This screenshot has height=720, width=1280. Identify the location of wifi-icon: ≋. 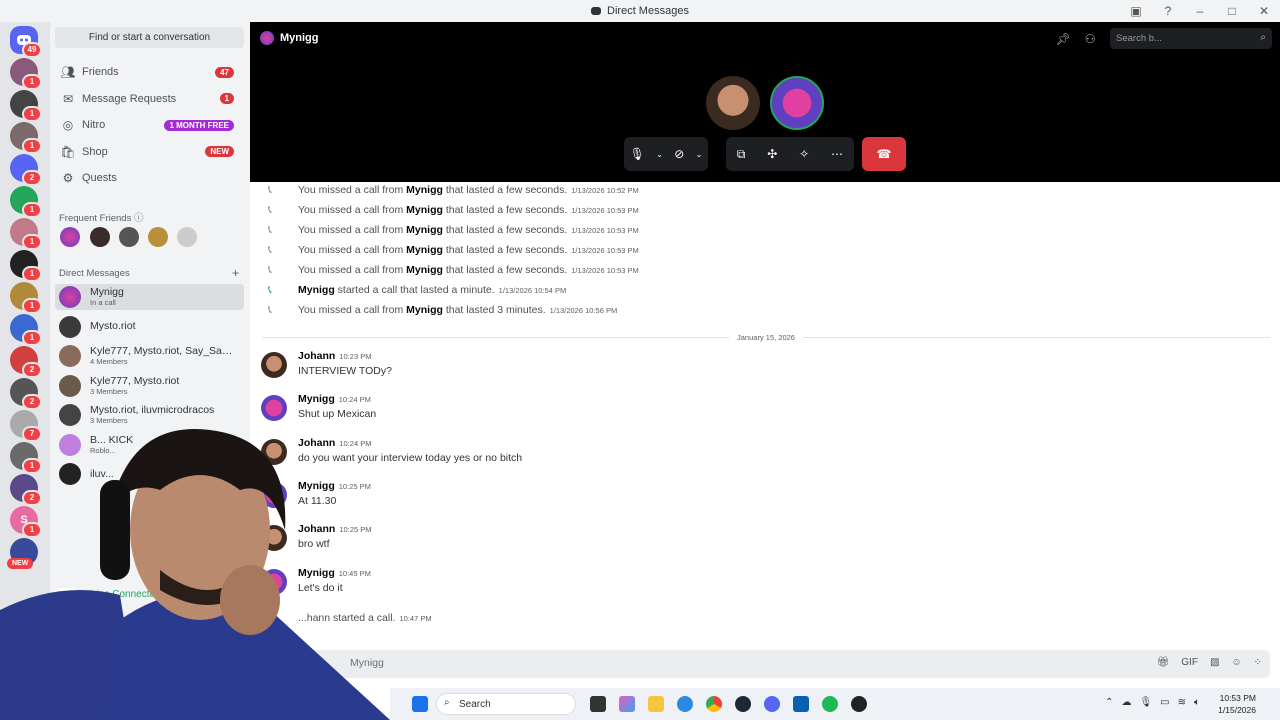
(1182, 702).